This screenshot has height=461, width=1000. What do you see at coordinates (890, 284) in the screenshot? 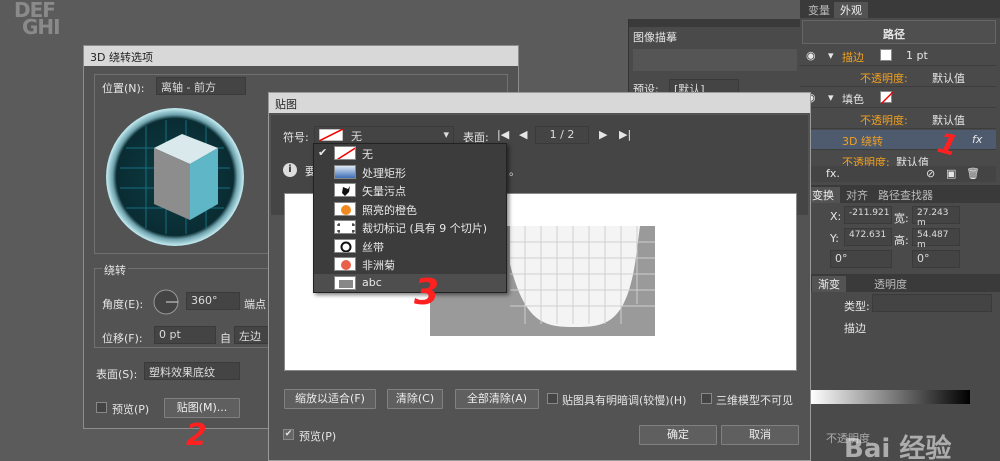
I see `tab-transparency: 透明度` at bounding box center [890, 284].